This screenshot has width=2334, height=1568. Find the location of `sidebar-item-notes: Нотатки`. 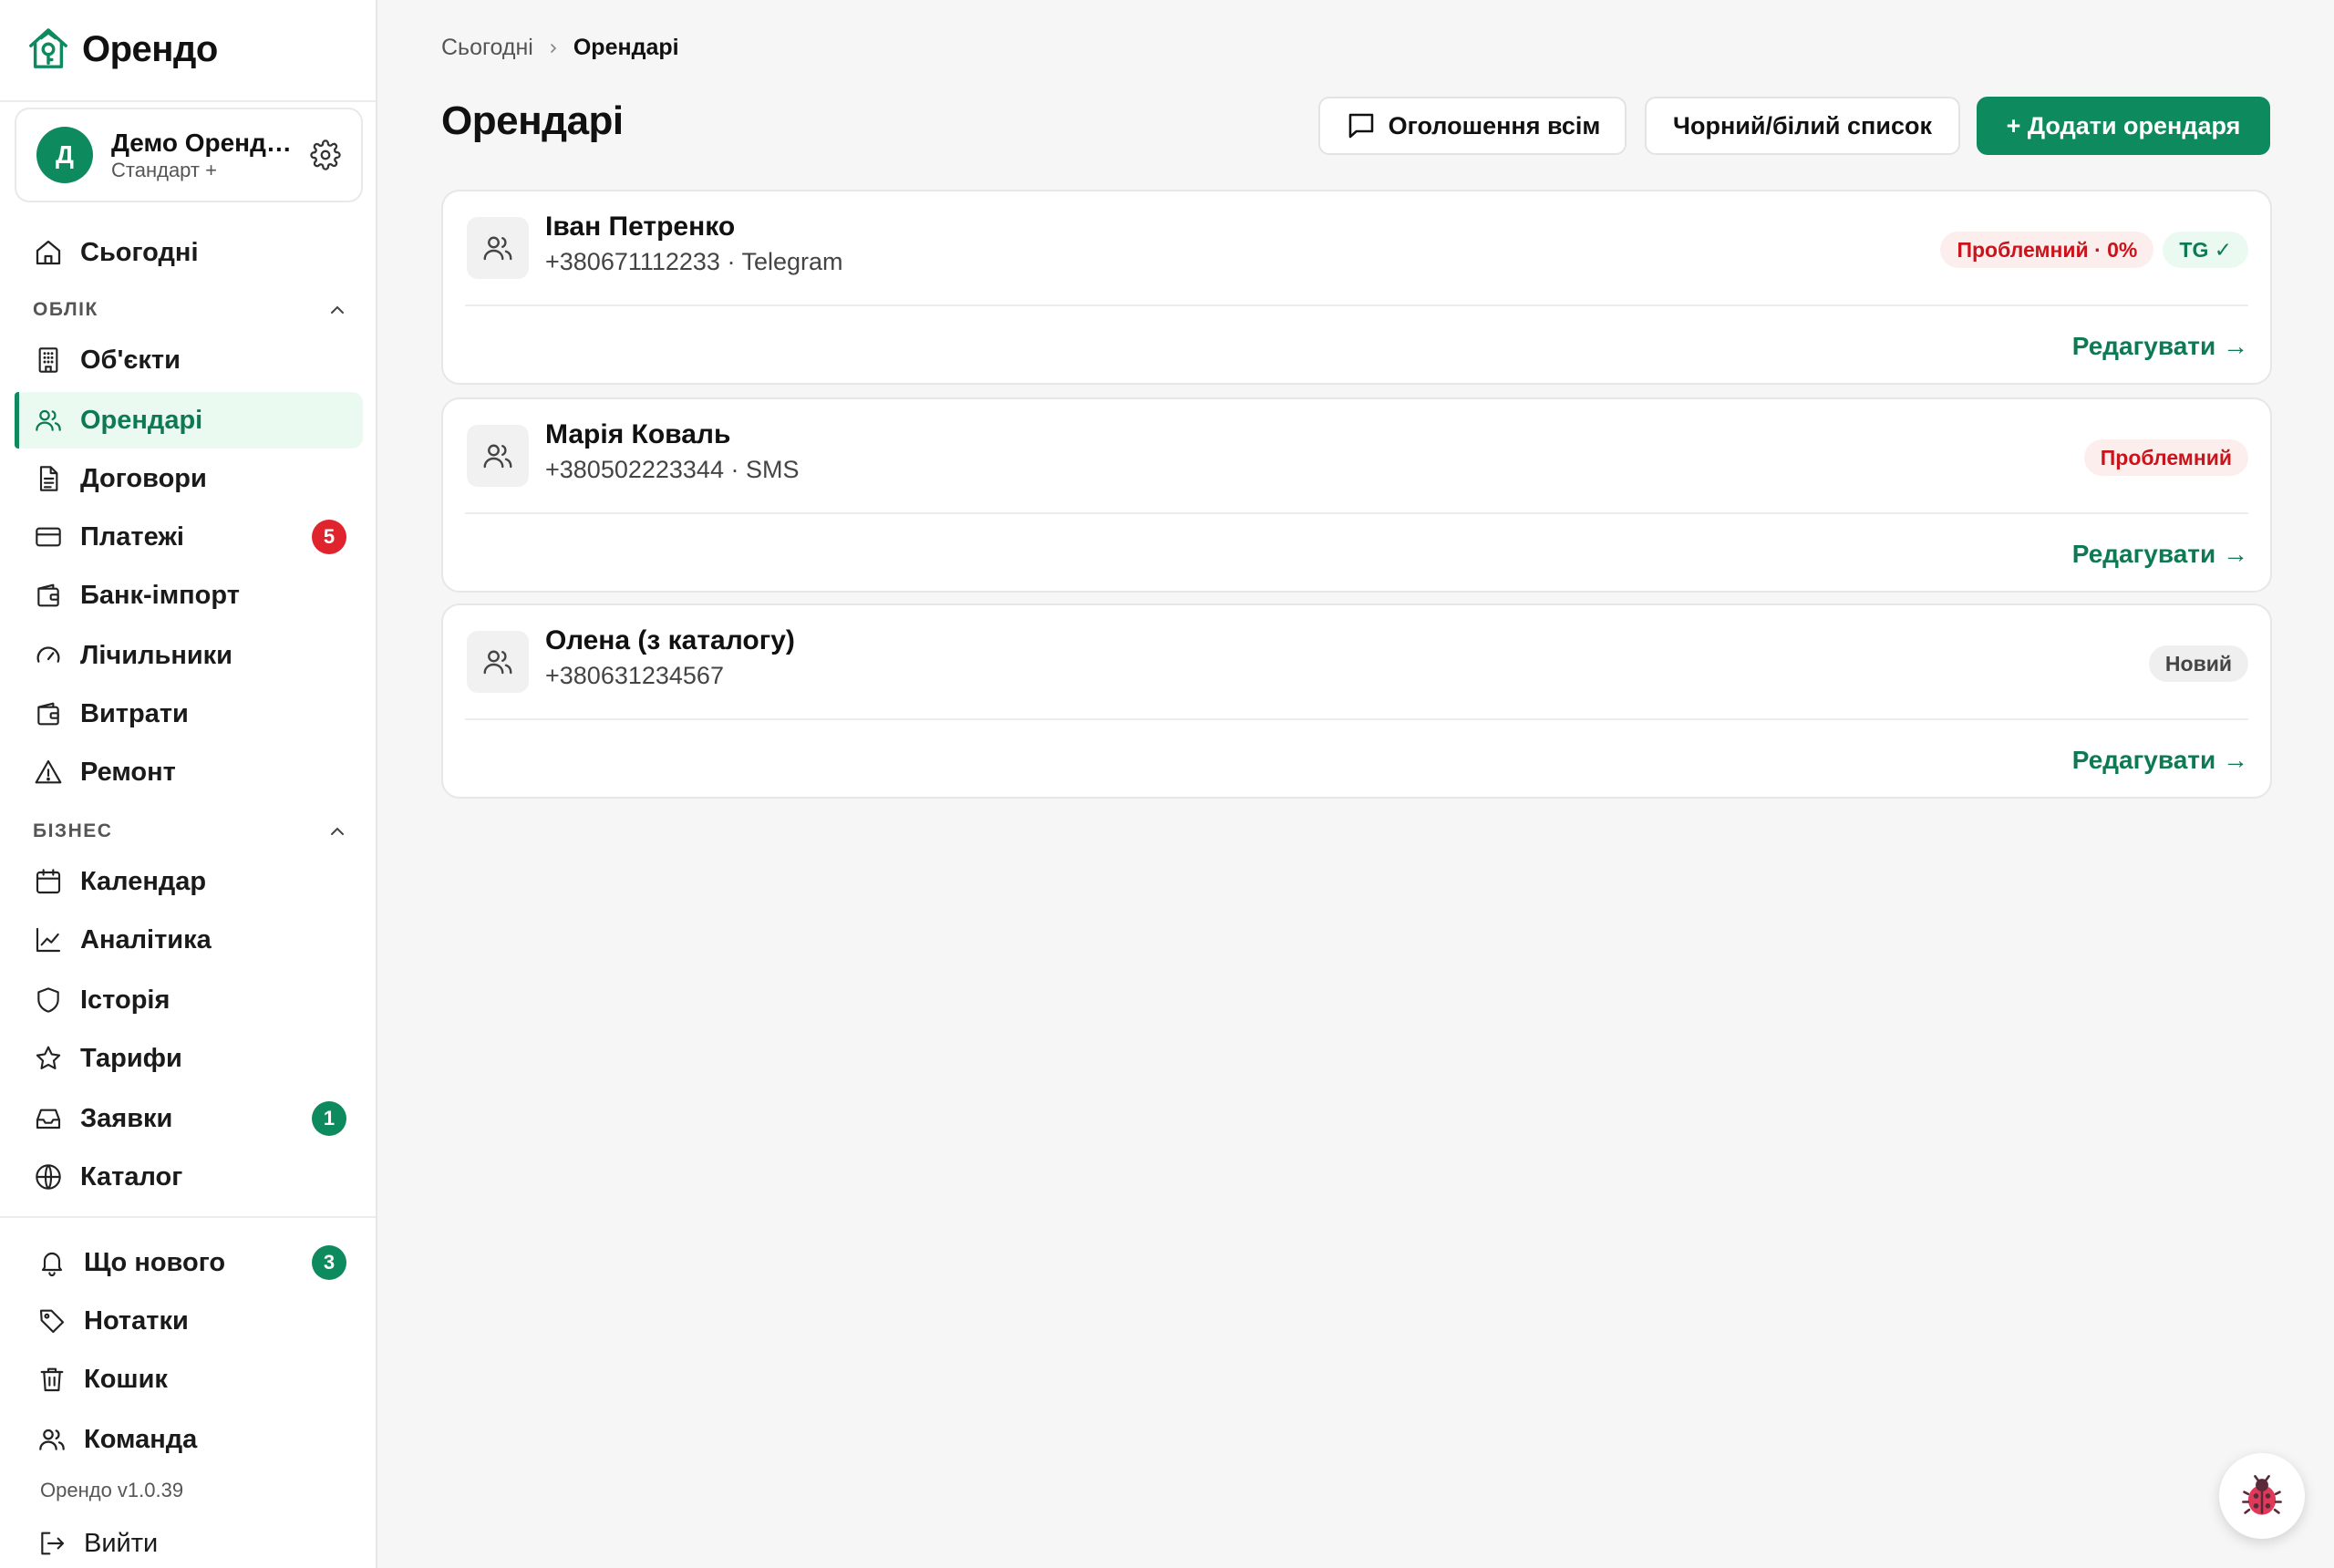

sidebar-item-notes: Нотатки is located at coordinates (192, 1321).